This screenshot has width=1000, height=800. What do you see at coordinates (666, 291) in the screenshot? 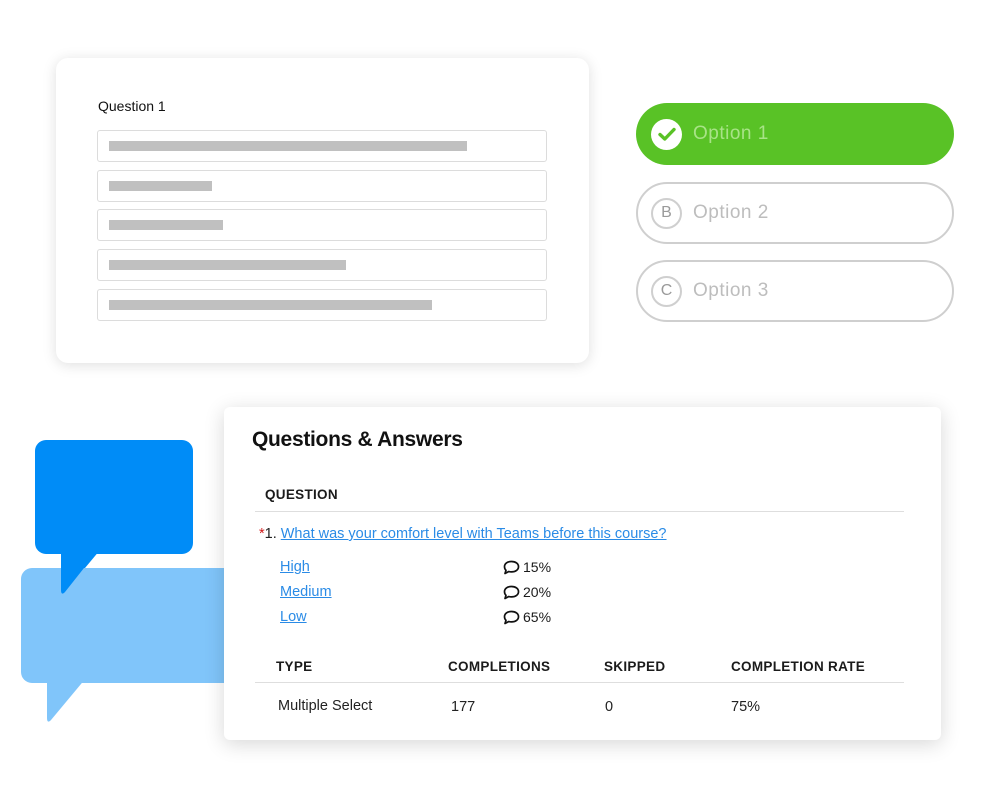
I see `letter-c-badge-icon: C` at bounding box center [666, 291].